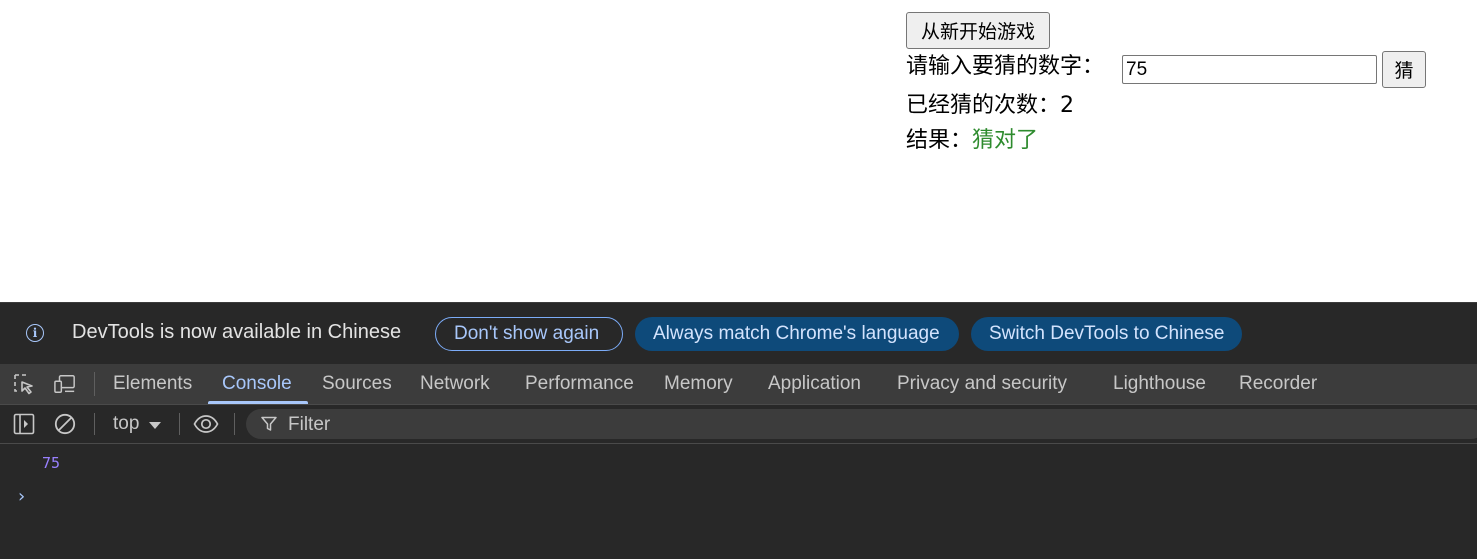 The height and width of the screenshot is (559, 1477). Describe the element at coordinates (65, 424) in the screenshot. I see `clear-console-icon` at that location.